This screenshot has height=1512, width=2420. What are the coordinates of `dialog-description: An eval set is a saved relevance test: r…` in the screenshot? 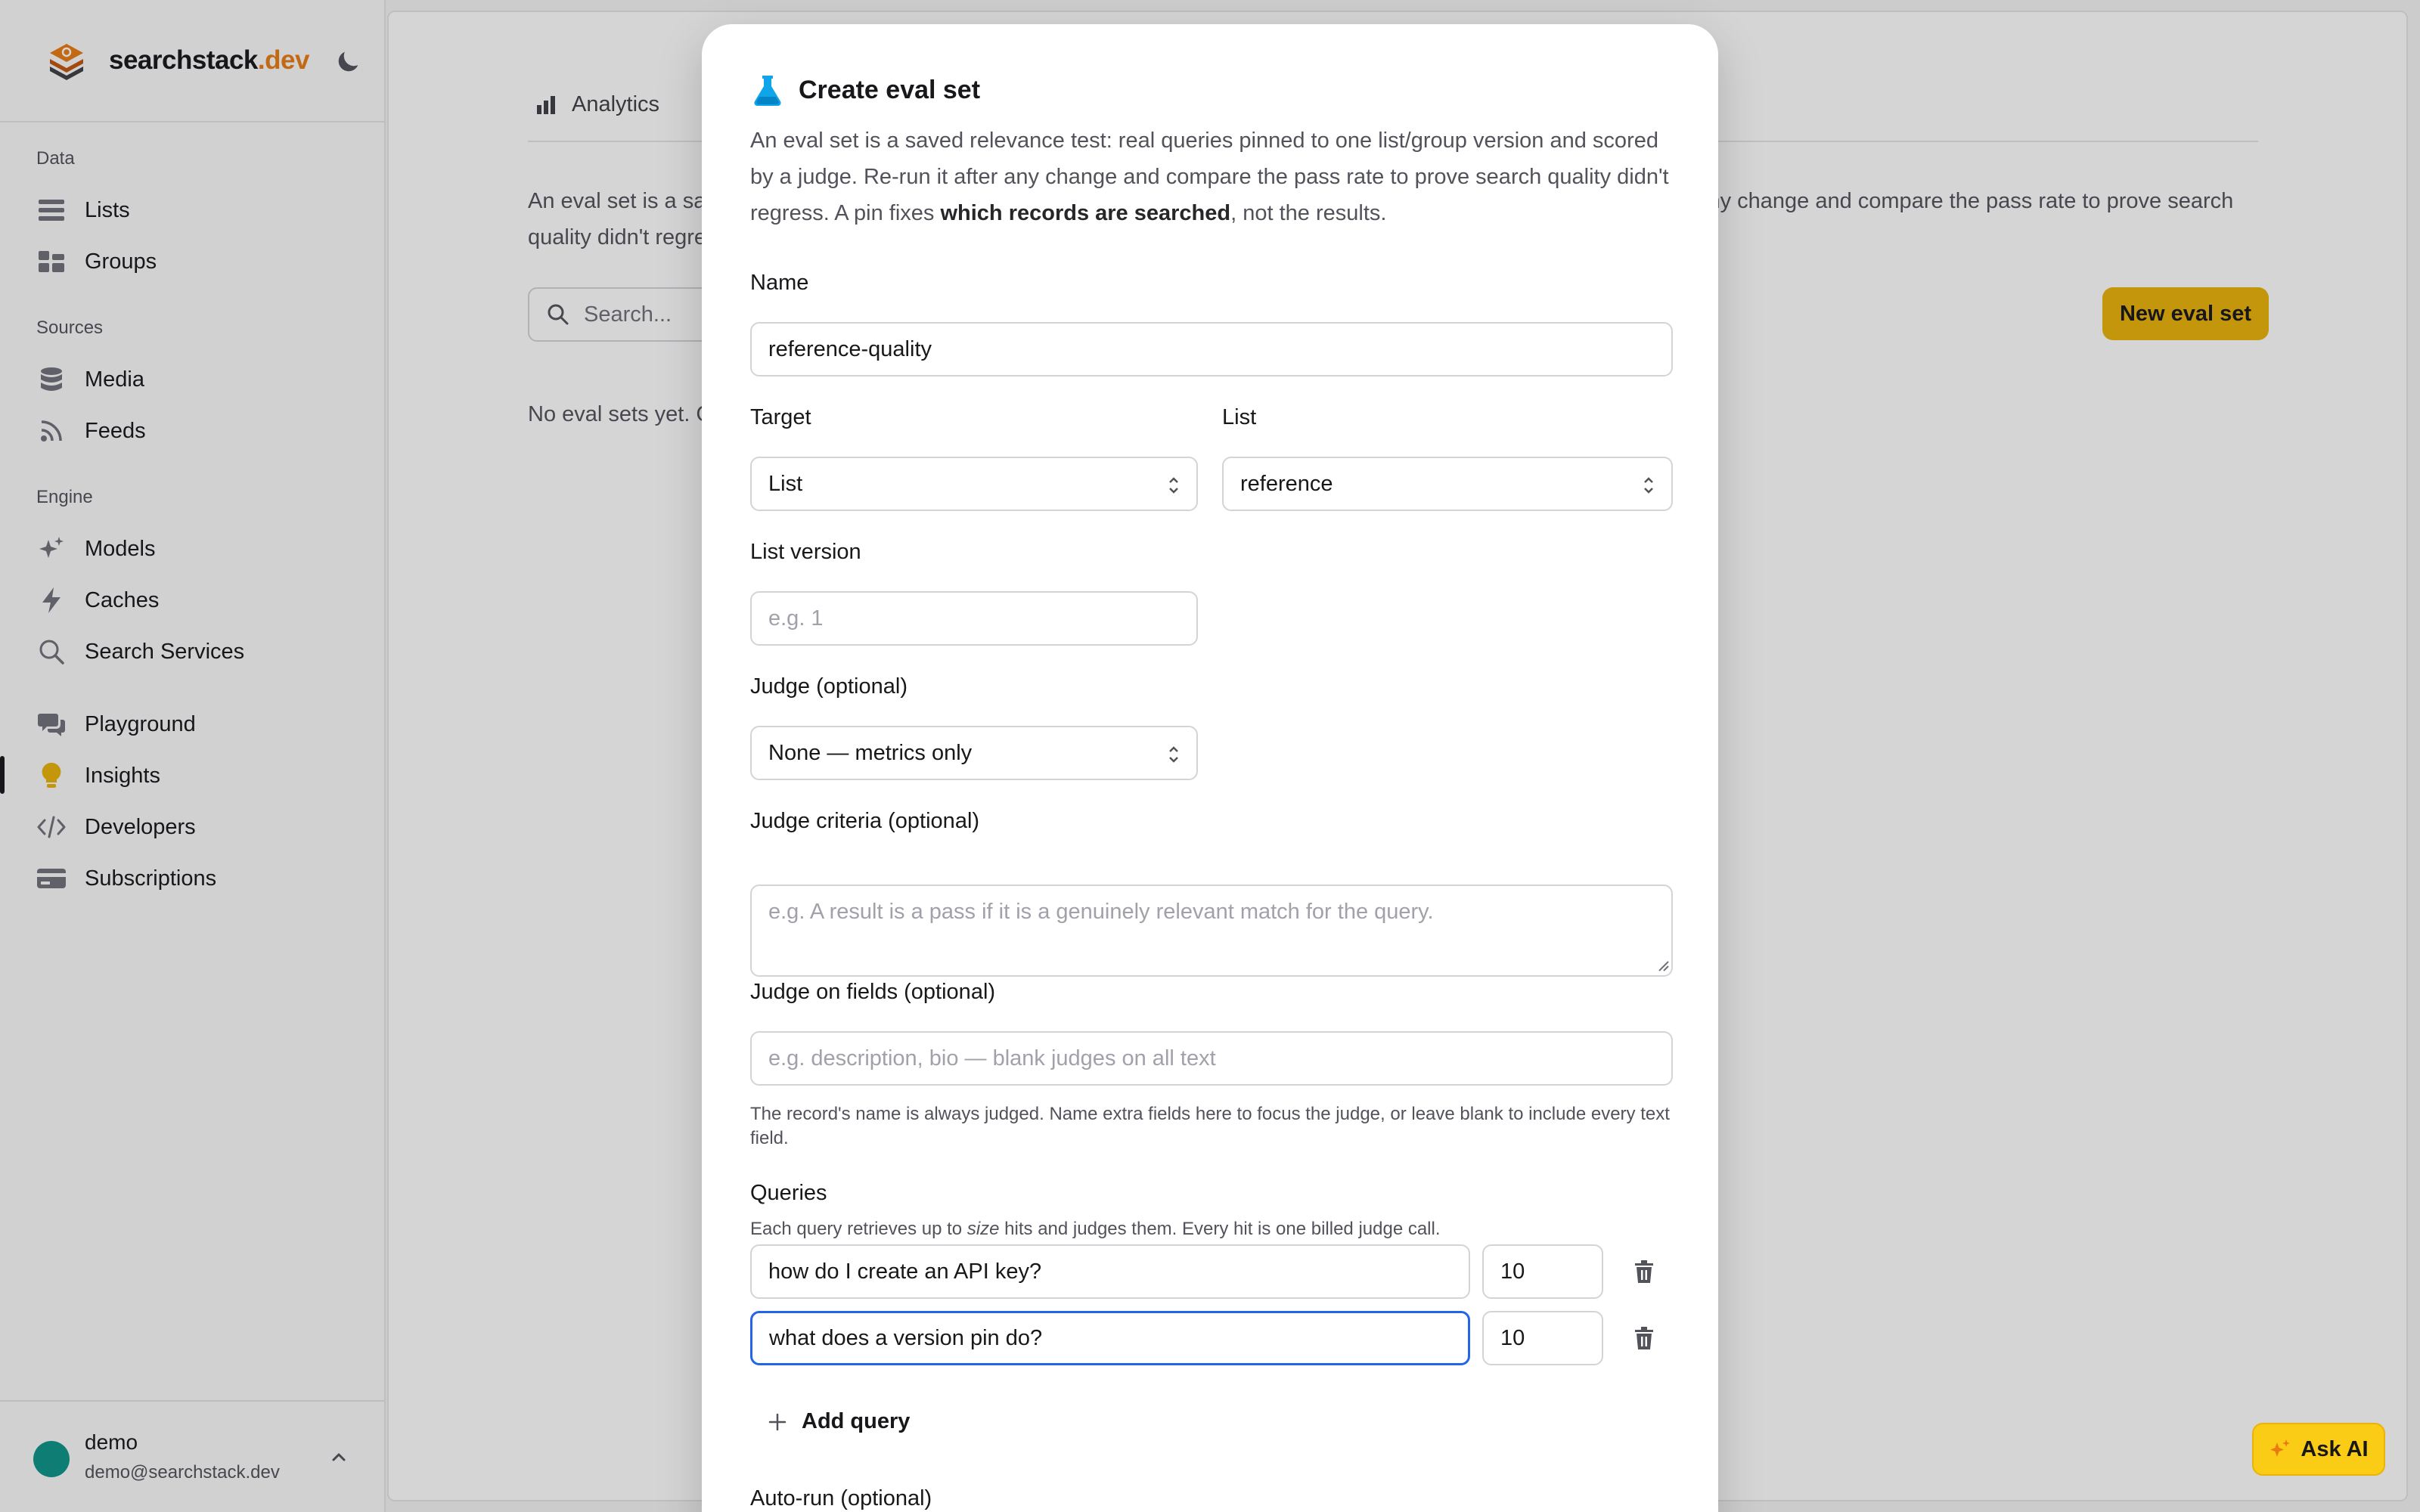 It's located at (1209, 177).